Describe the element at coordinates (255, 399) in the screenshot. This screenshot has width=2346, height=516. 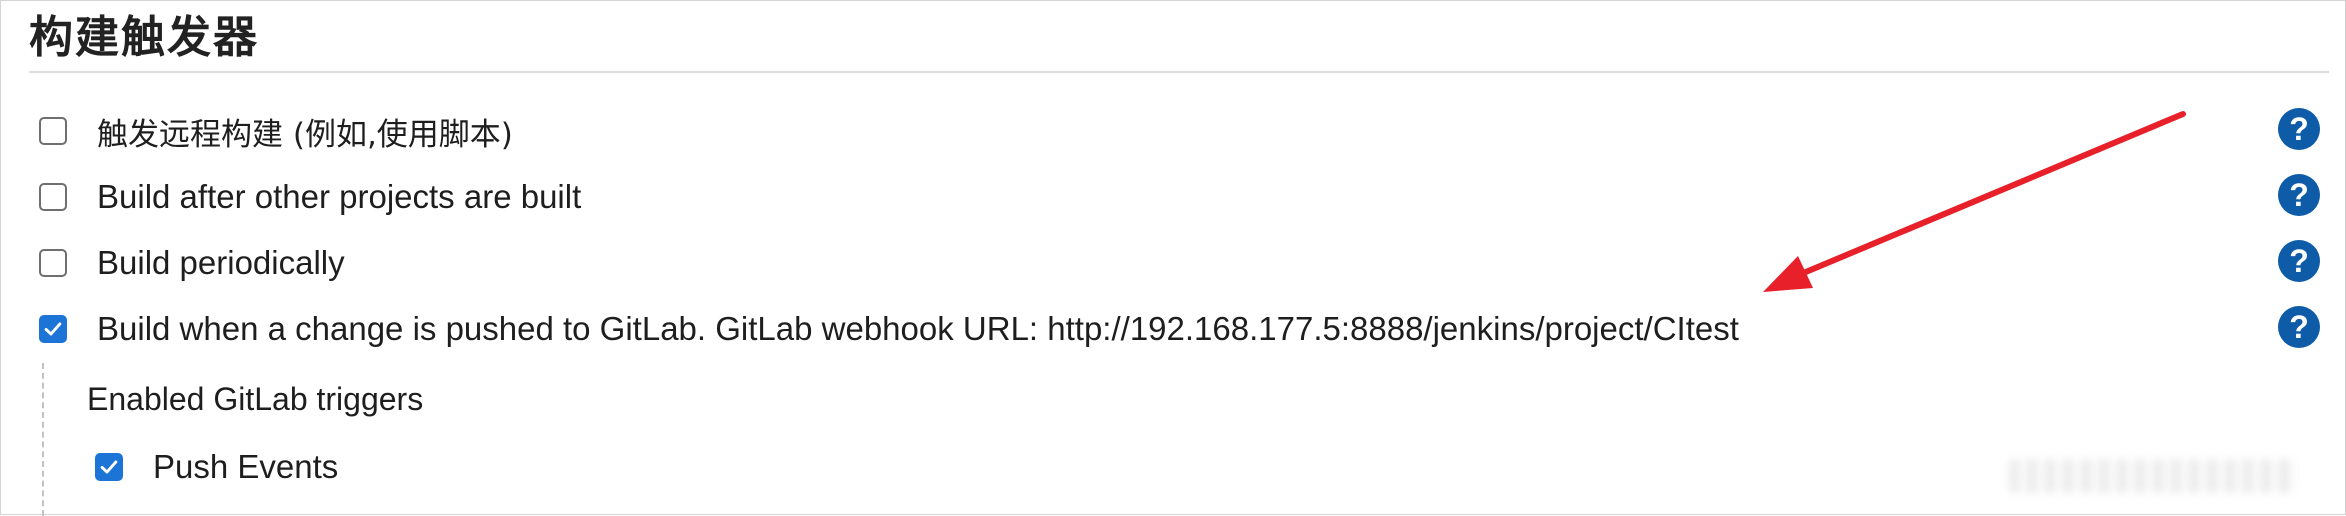
I see `gitlab-triggers-subheading: Enabled GitLab triggers` at that location.